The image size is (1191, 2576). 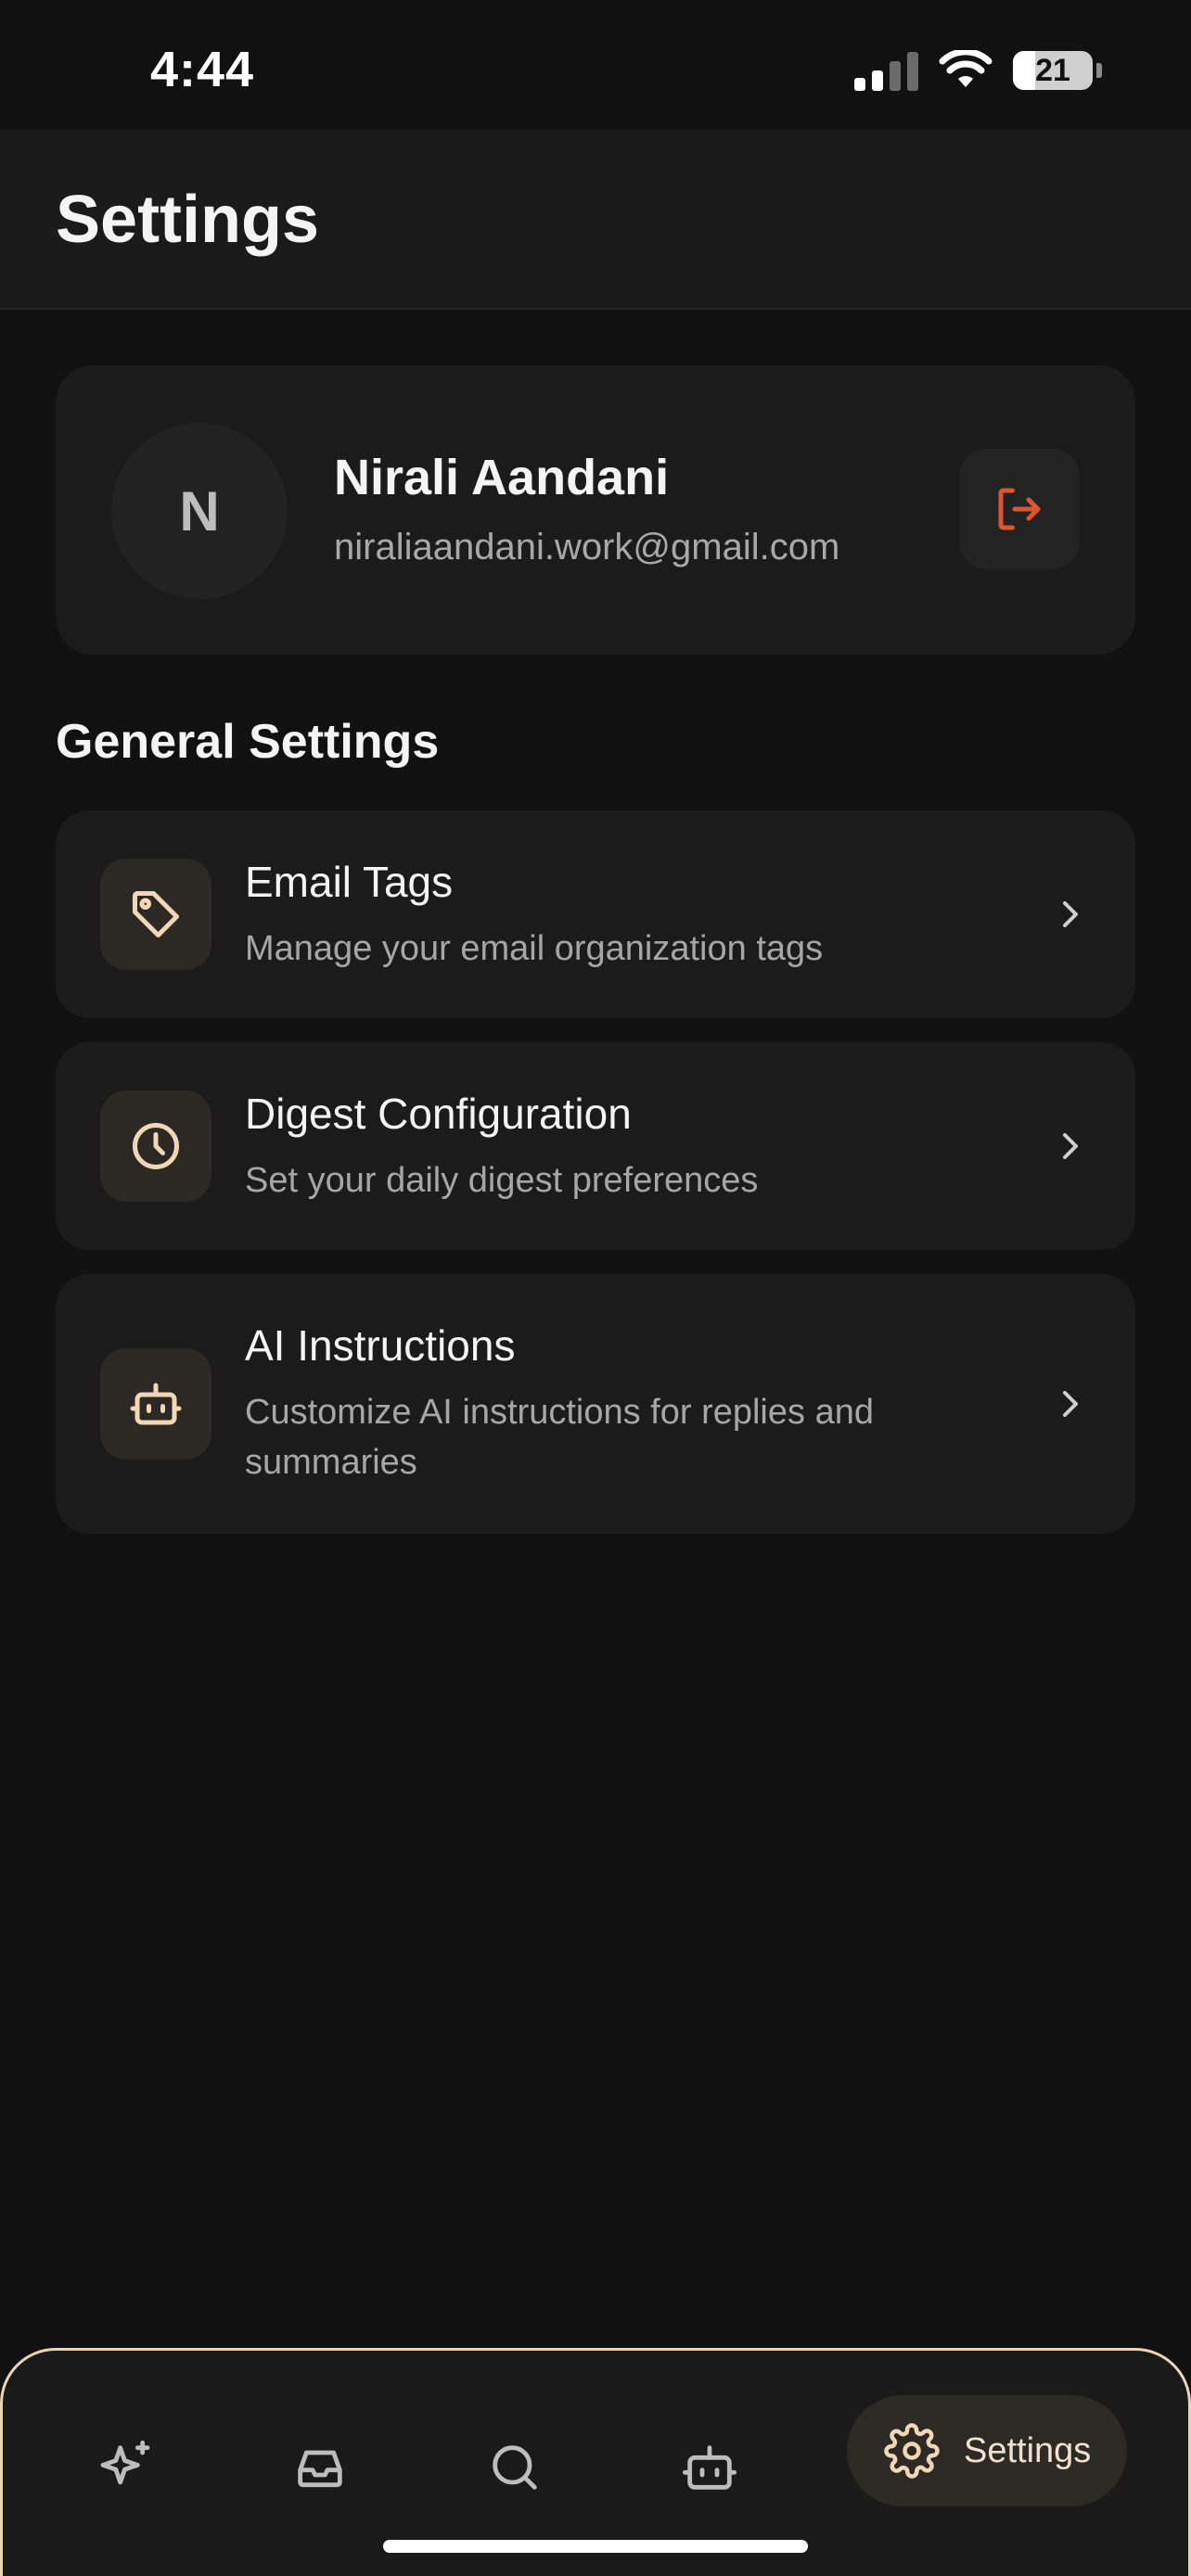 What do you see at coordinates (380, 1345) in the screenshot?
I see `settings-item-title: AI Instructions` at bounding box center [380, 1345].